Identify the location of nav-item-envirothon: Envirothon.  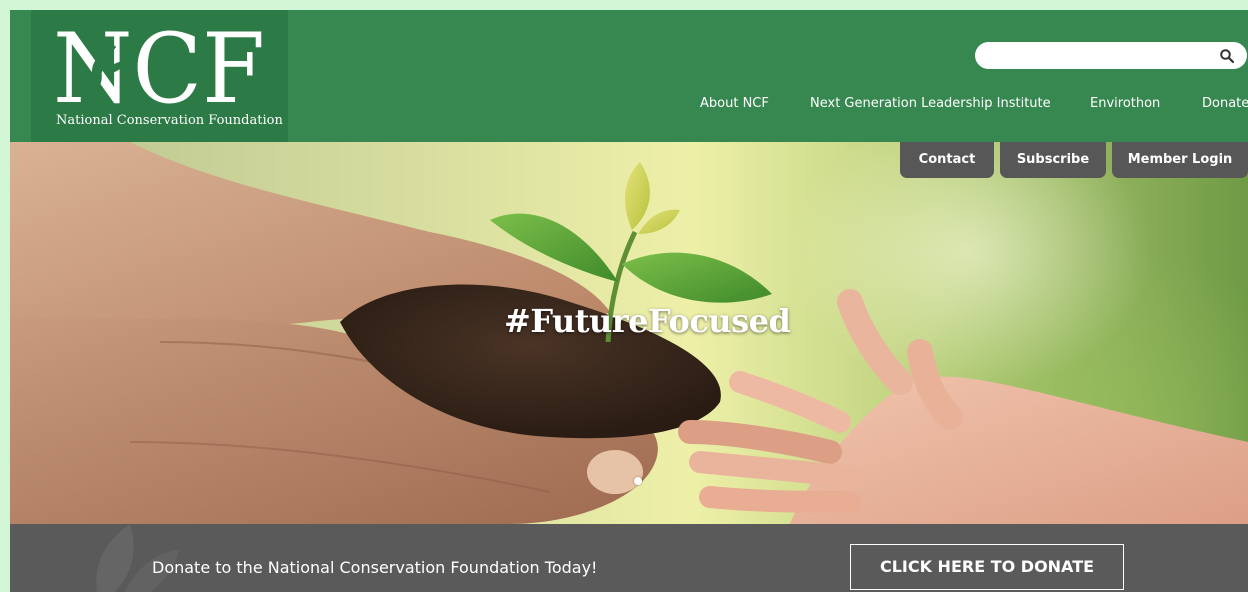
(1125, 103).